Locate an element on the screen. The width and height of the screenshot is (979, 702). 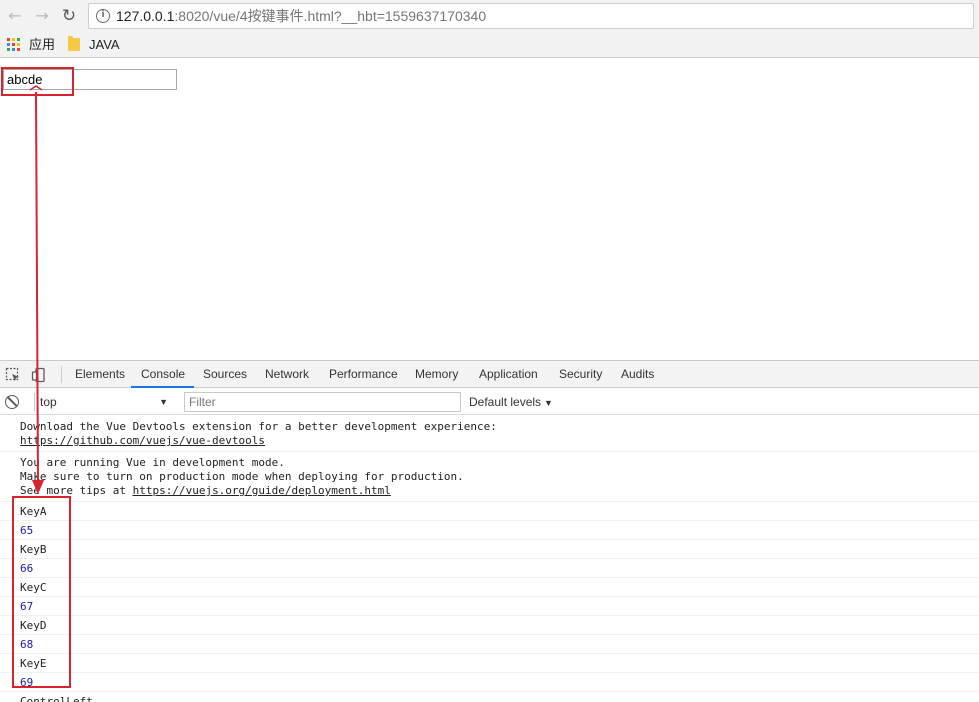
filter-input is located at coordinates (322, 402).